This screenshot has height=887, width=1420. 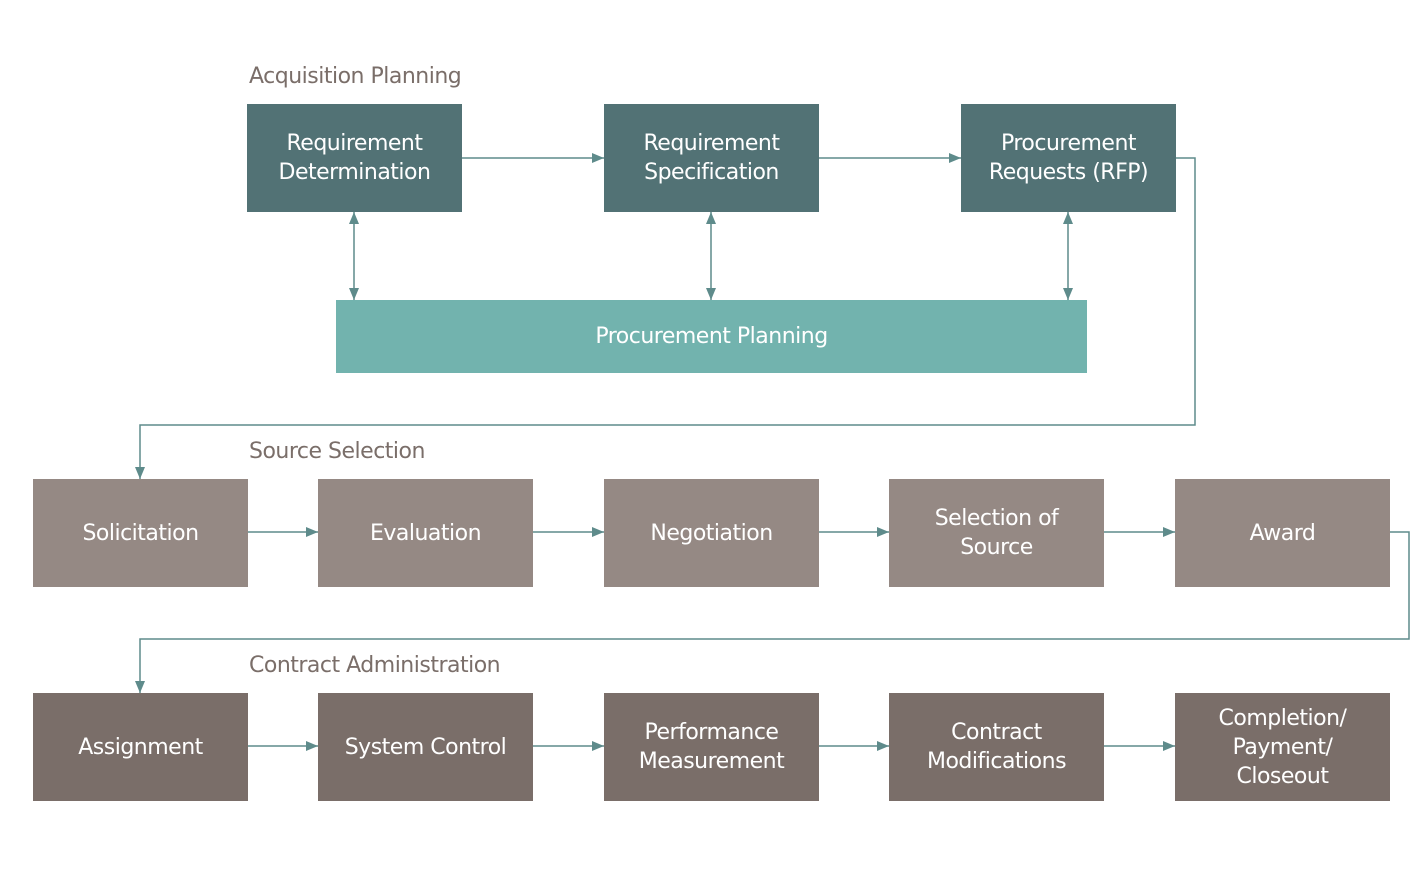 What do you see at coordinates (711, 747) in the screenshot?
I see `step-box: Performance Measurement` at bounding box center [711, 747].